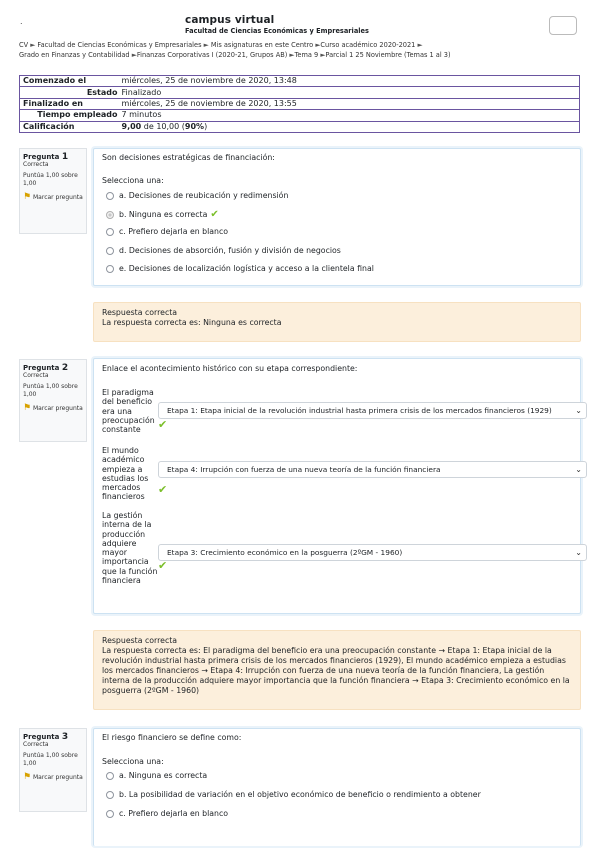  I want to click on question-number: Pregunta 3, so click(53, 737).